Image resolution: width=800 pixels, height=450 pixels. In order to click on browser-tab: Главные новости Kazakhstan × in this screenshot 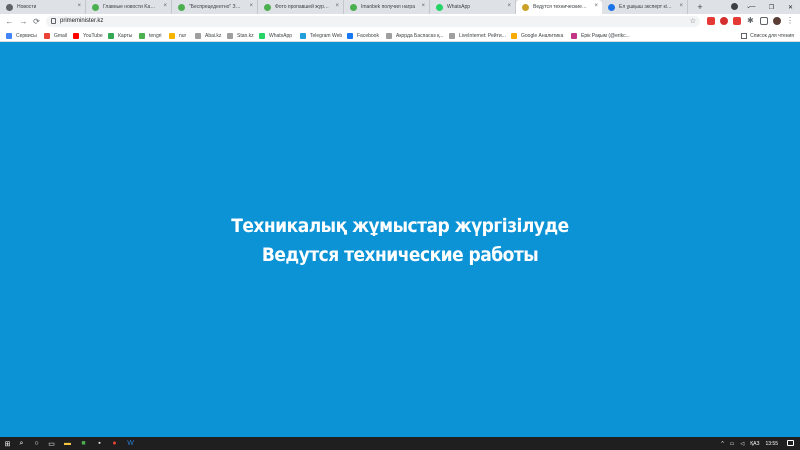, I will do `click(129, 7)`.